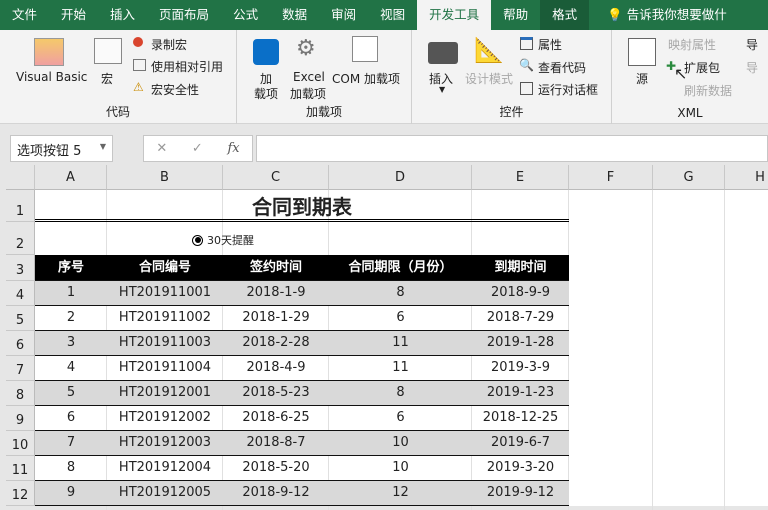  Describe the element at coordinates (71, 343) in the screenshot. I see `cell: 3` at that location.